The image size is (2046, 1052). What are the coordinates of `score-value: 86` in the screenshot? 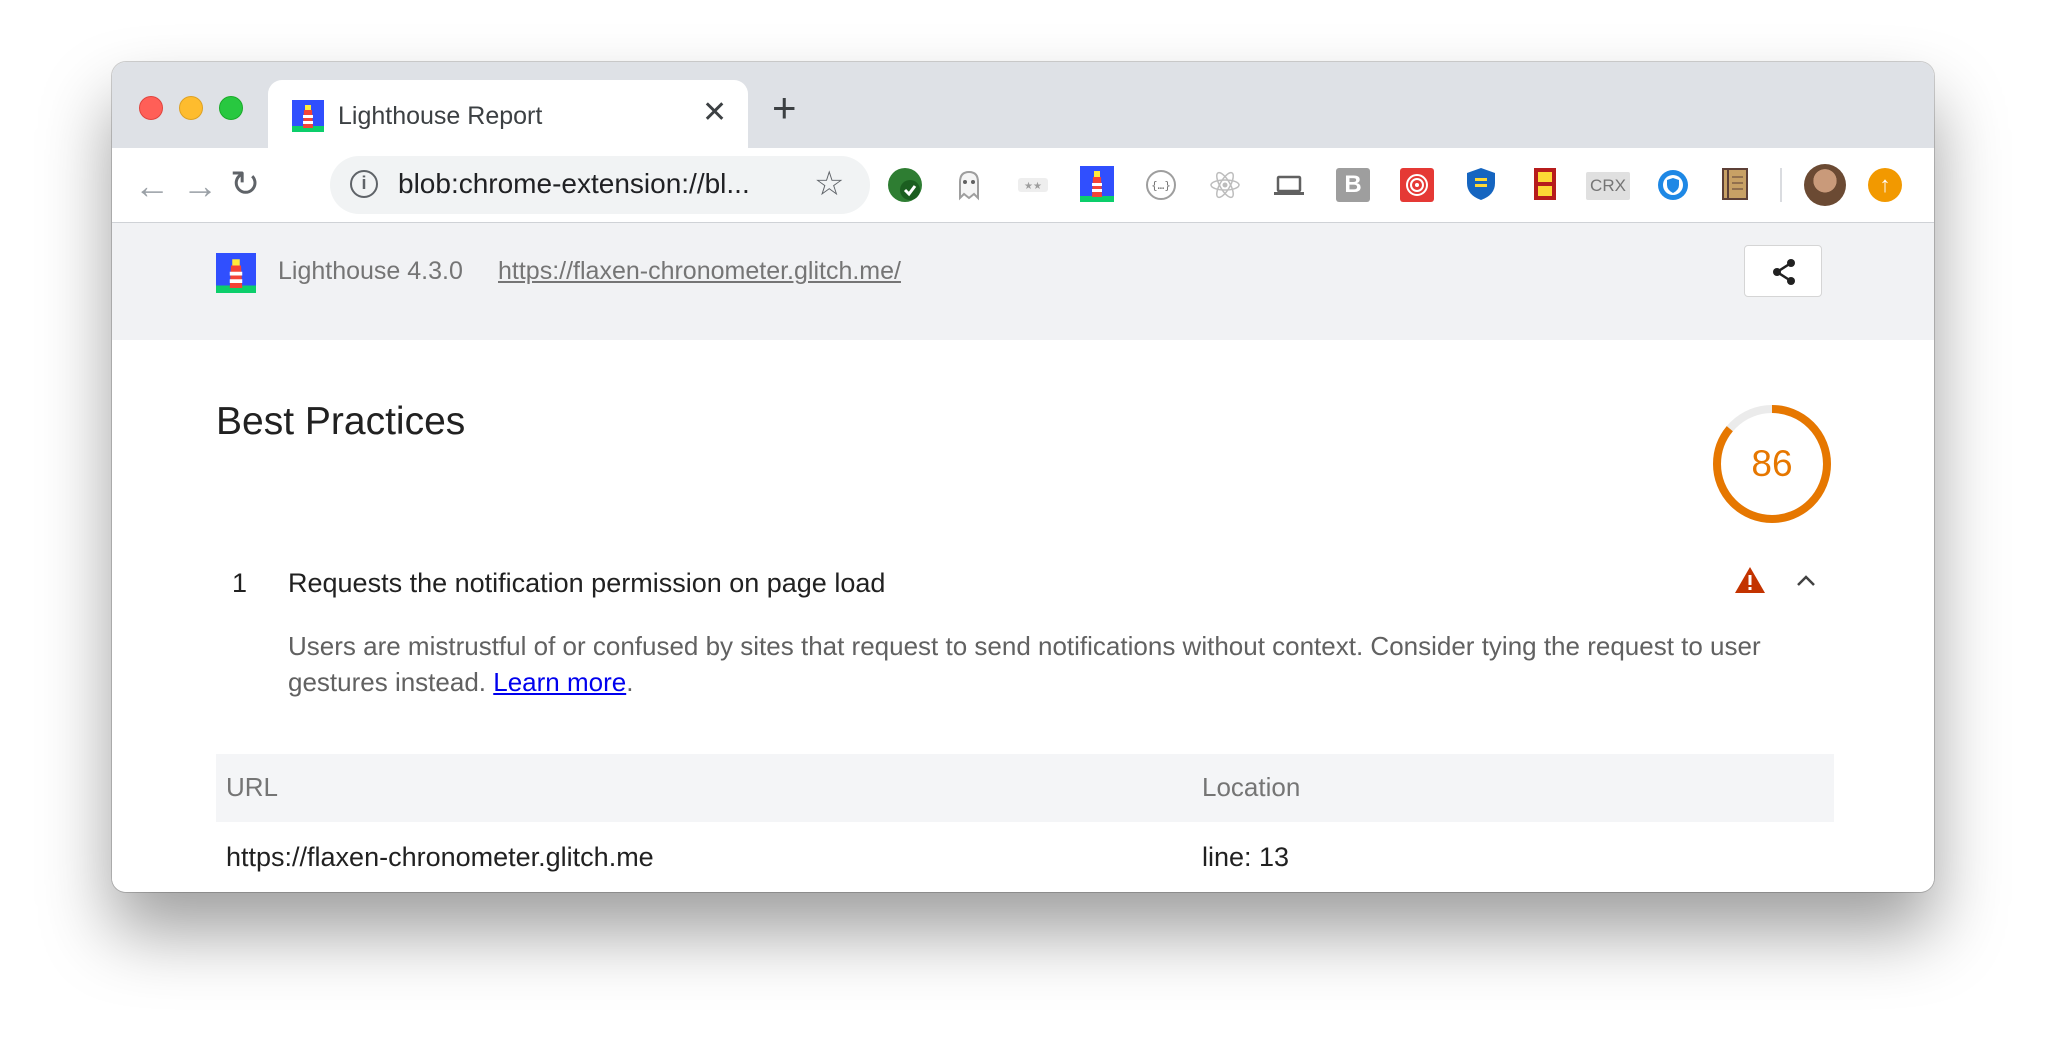 It's located at (1772, 463).